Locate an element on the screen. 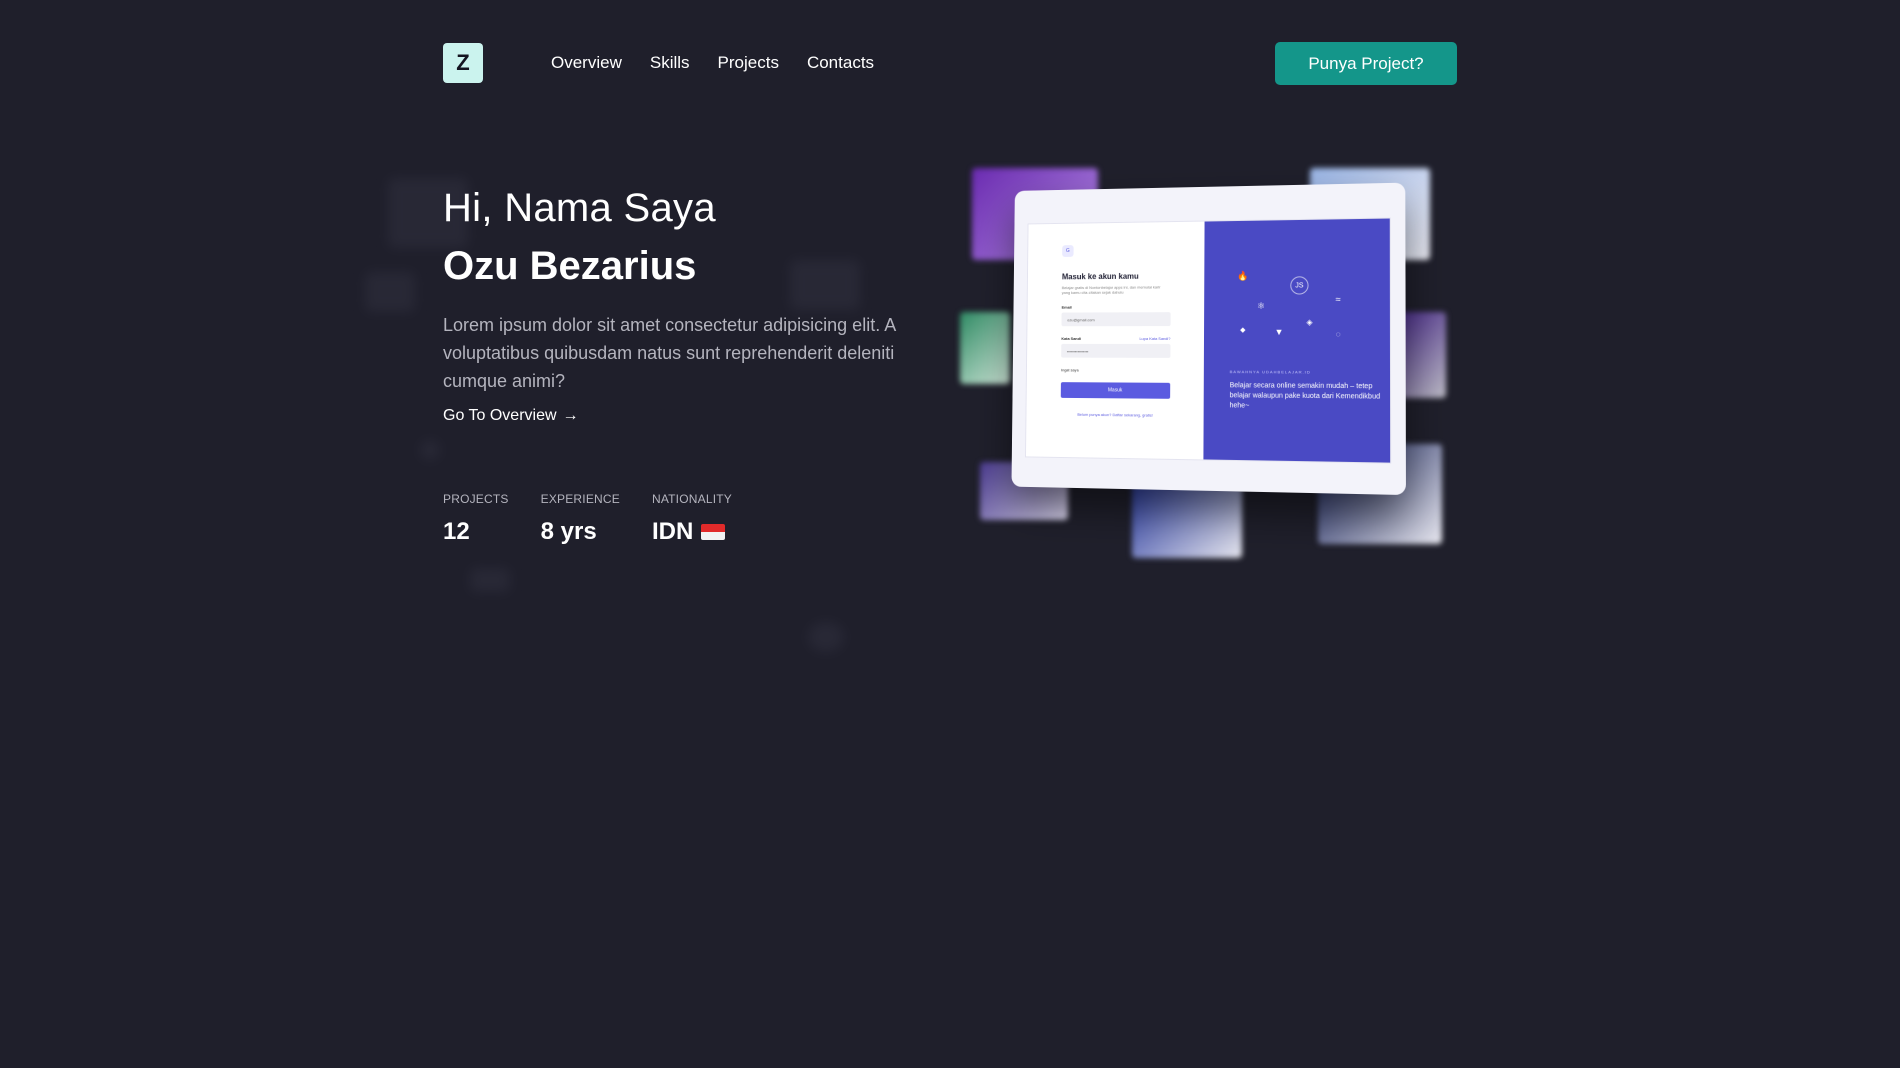  hero-name: Ozu Bezarius is located at coordinates (570, 266).